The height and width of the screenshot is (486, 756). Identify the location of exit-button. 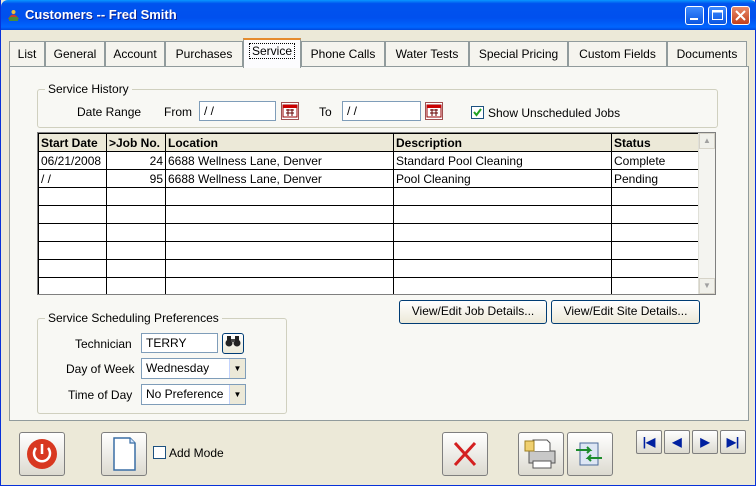
(42, 454).